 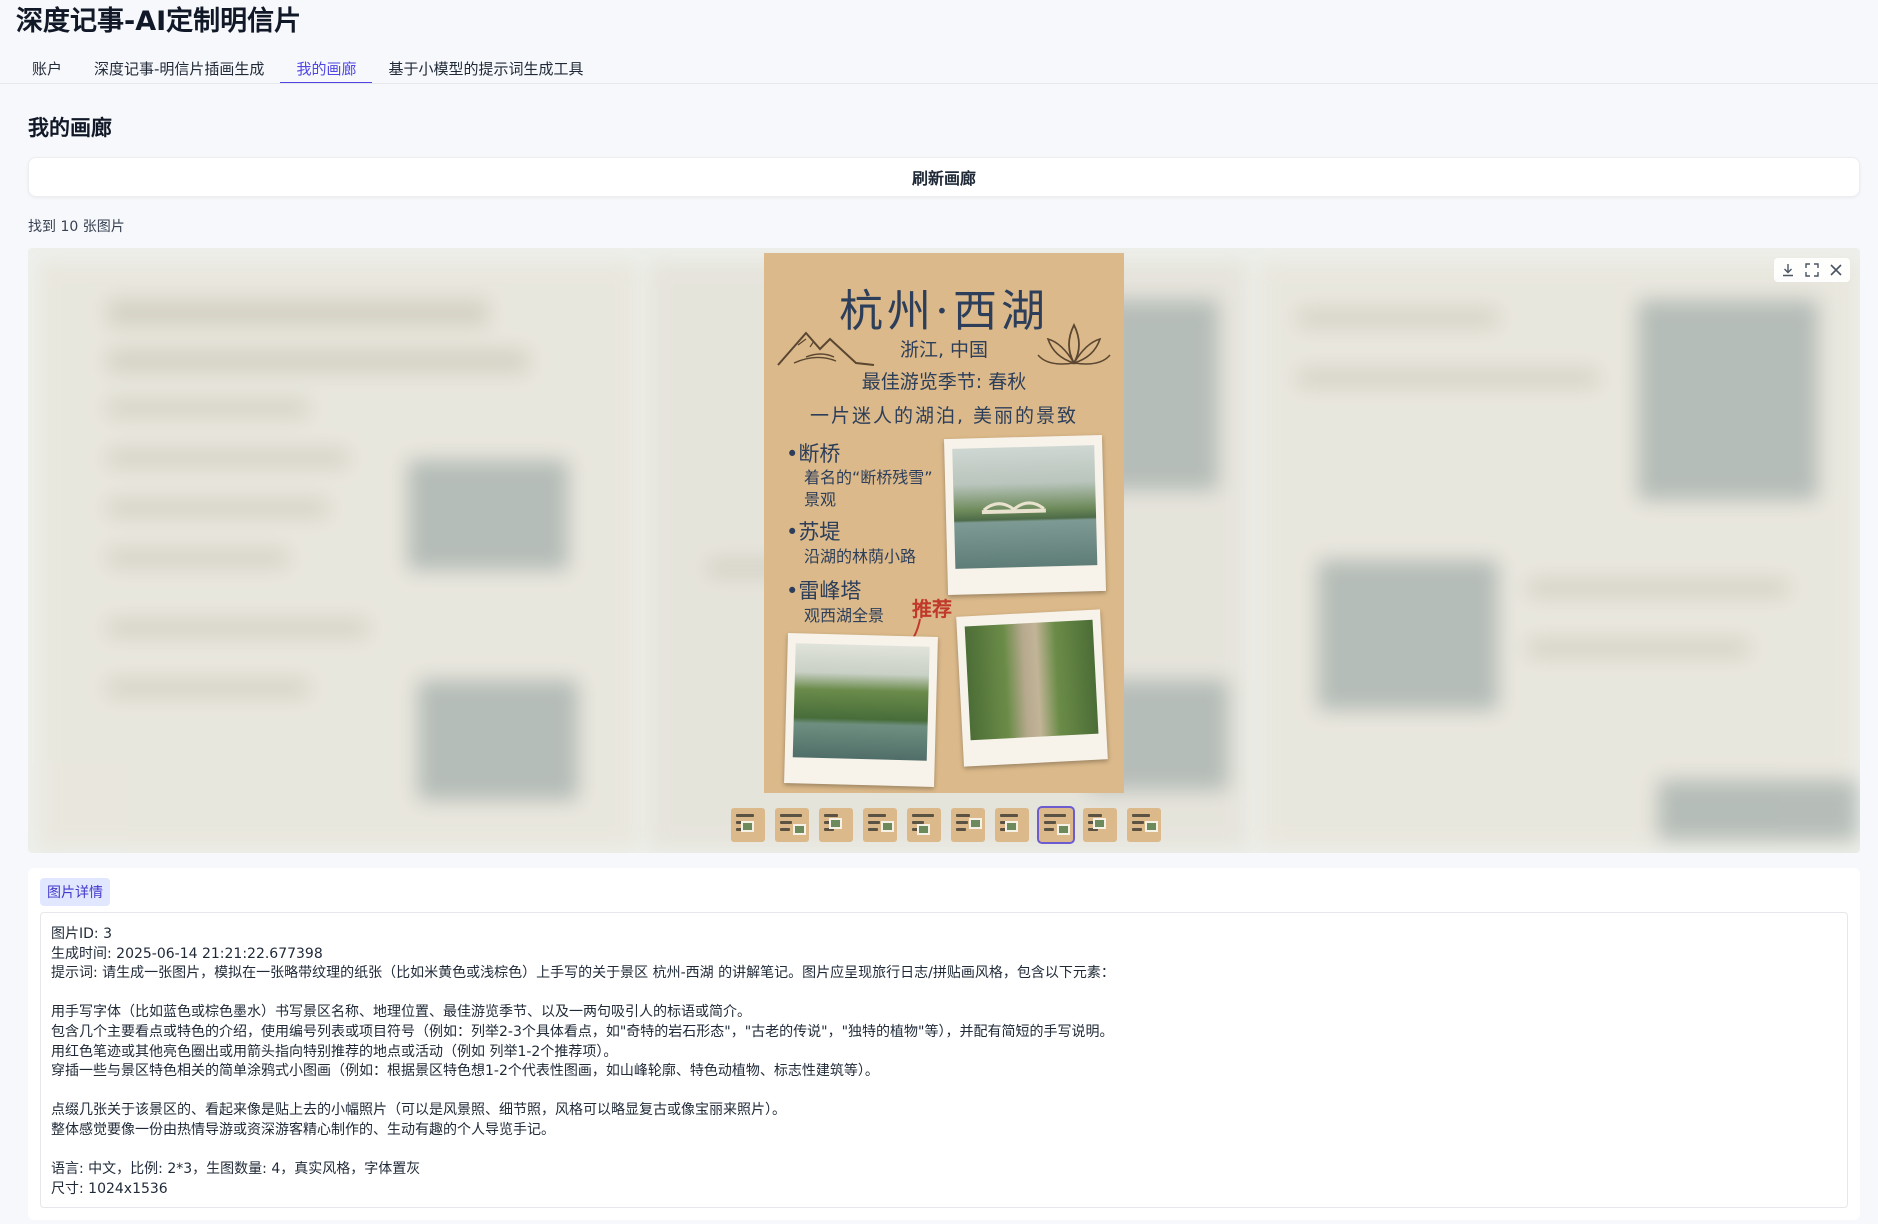 I want to click on postcard-item-name: •苏堤, so click(x=813, y=532).